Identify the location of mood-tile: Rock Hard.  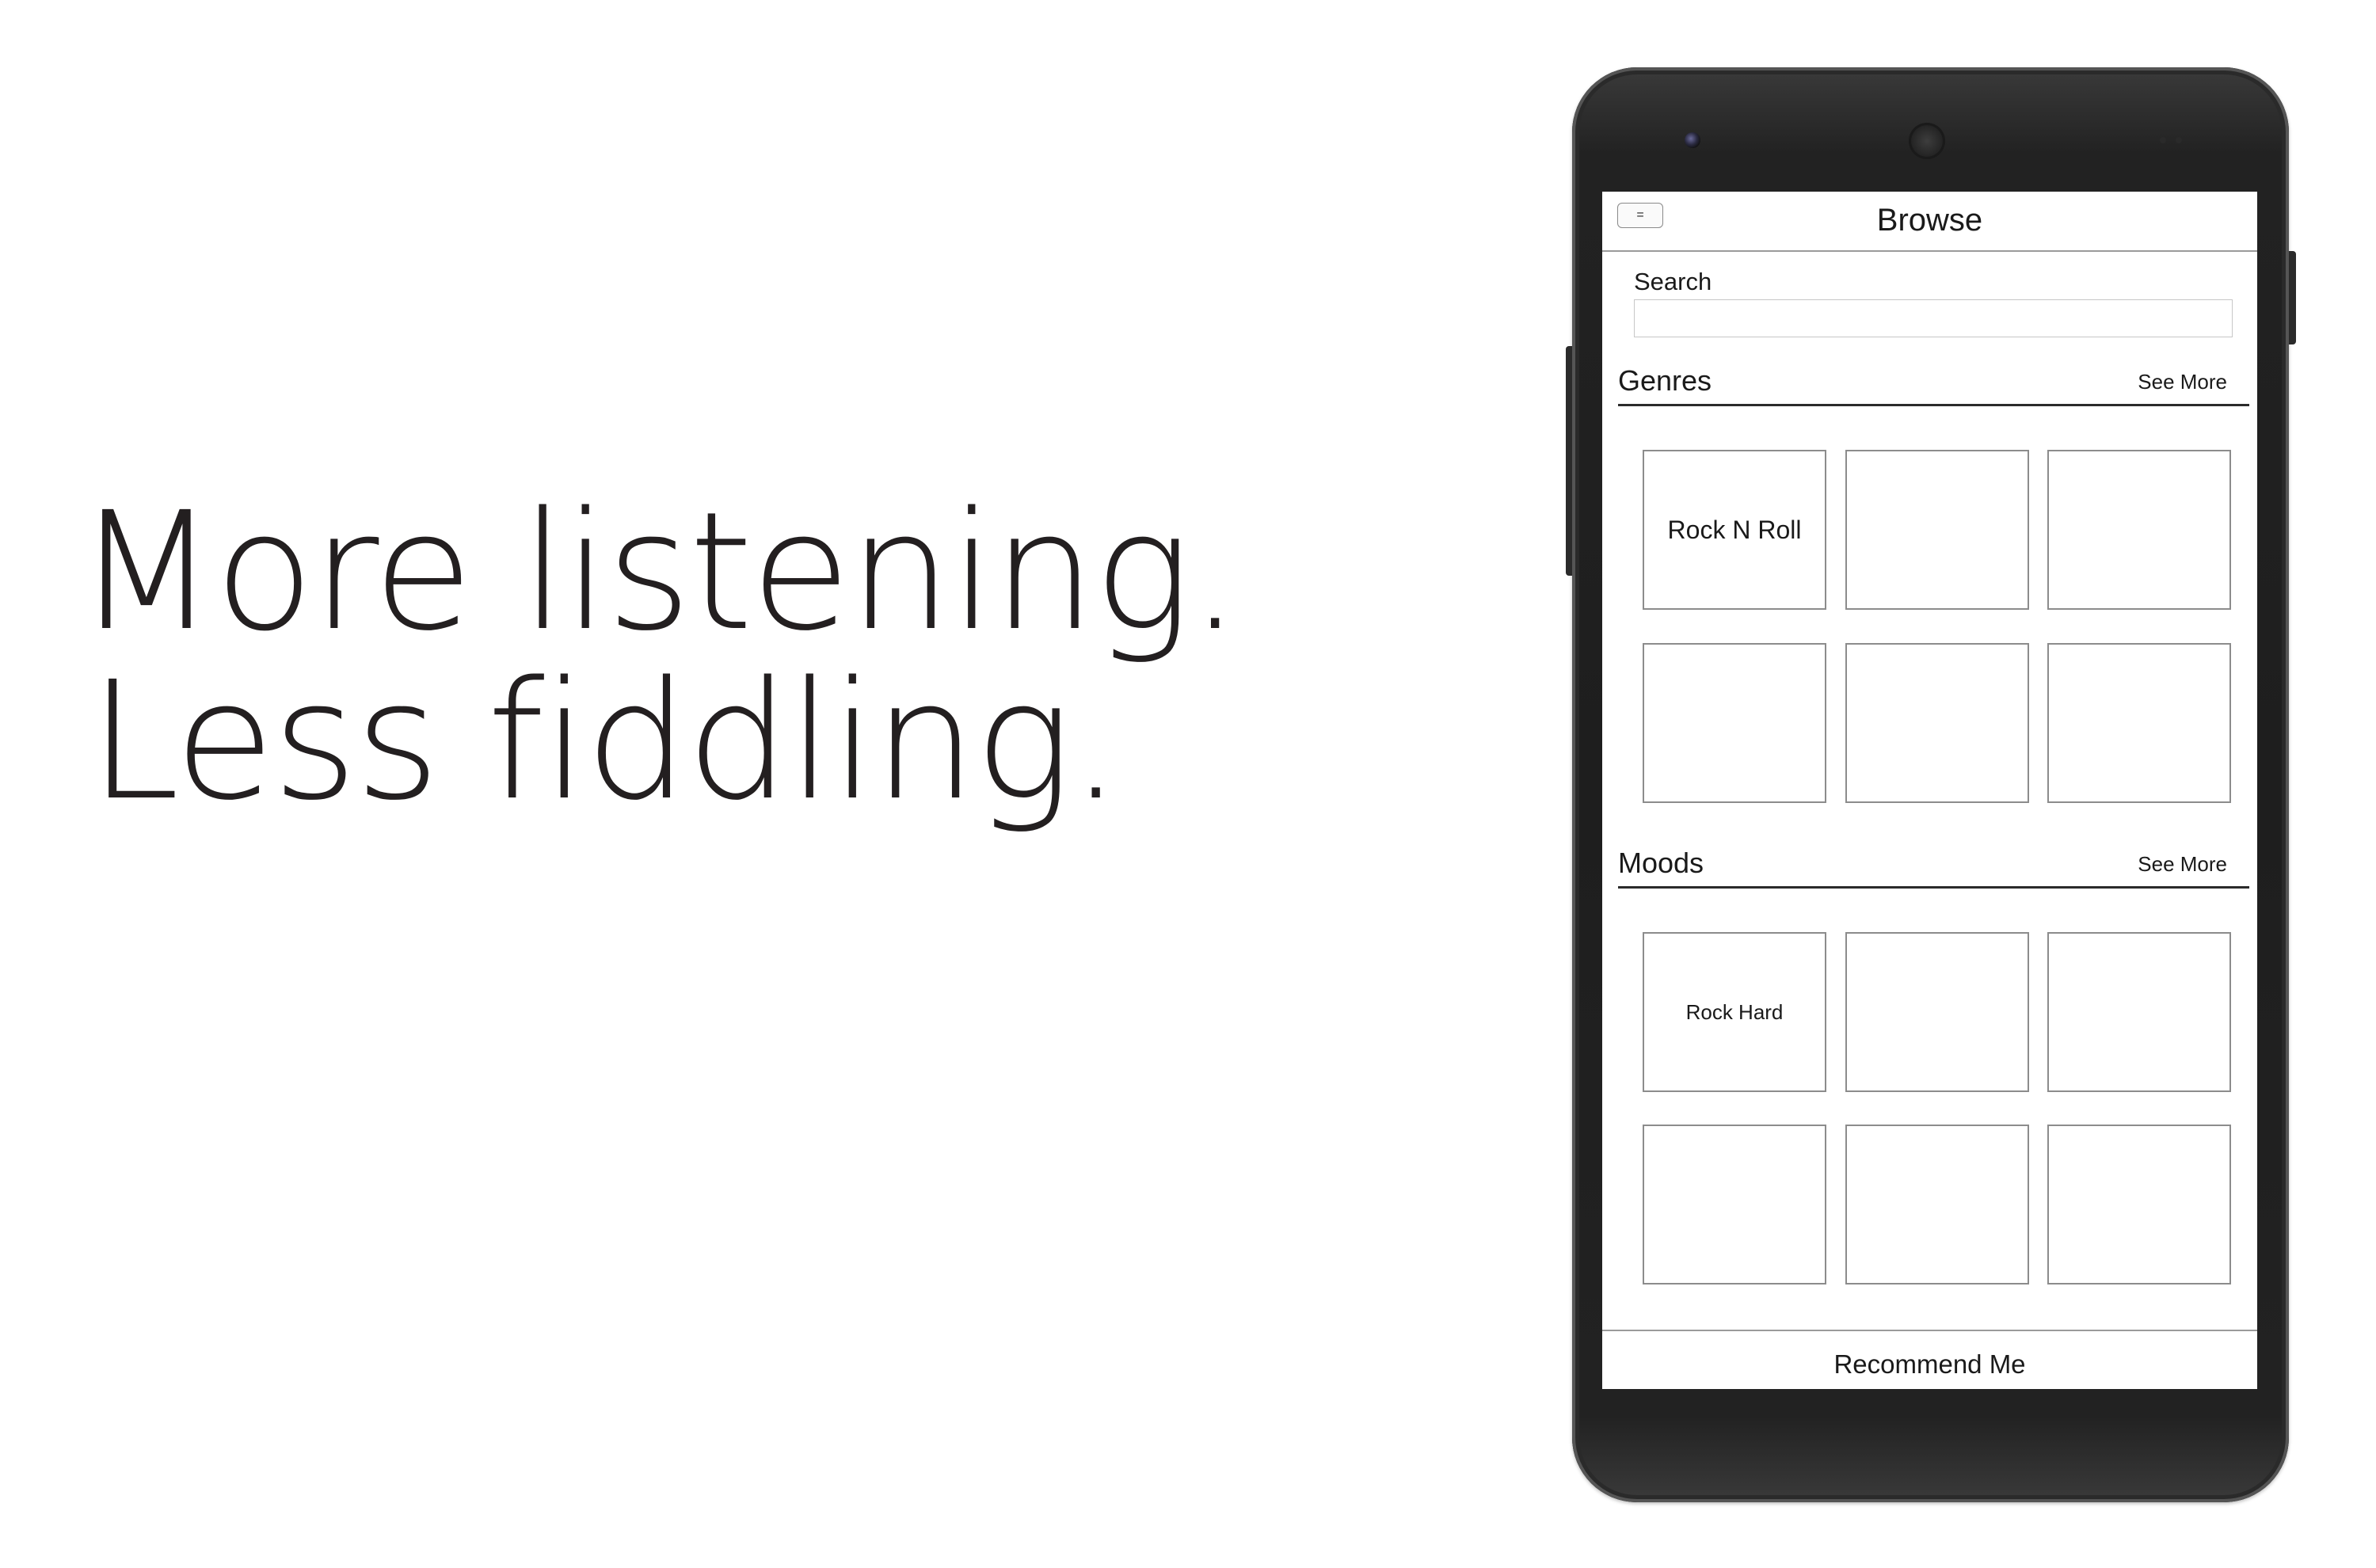
(1734, 1012).